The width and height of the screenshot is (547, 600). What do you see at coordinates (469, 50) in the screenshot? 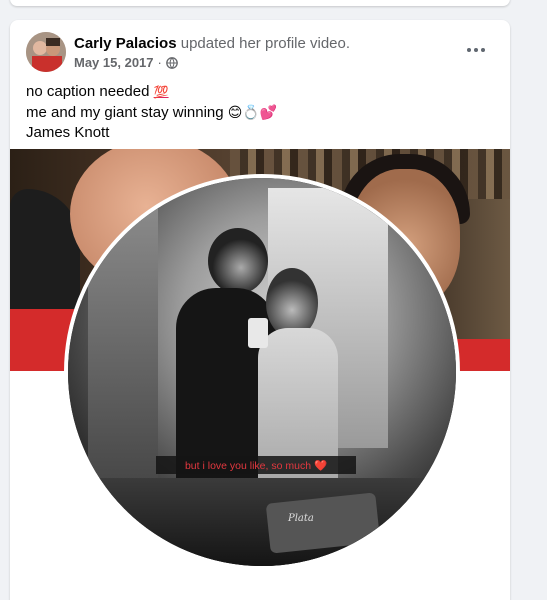
I see `more-horizontal-icon` at bounding box center [469, 50].